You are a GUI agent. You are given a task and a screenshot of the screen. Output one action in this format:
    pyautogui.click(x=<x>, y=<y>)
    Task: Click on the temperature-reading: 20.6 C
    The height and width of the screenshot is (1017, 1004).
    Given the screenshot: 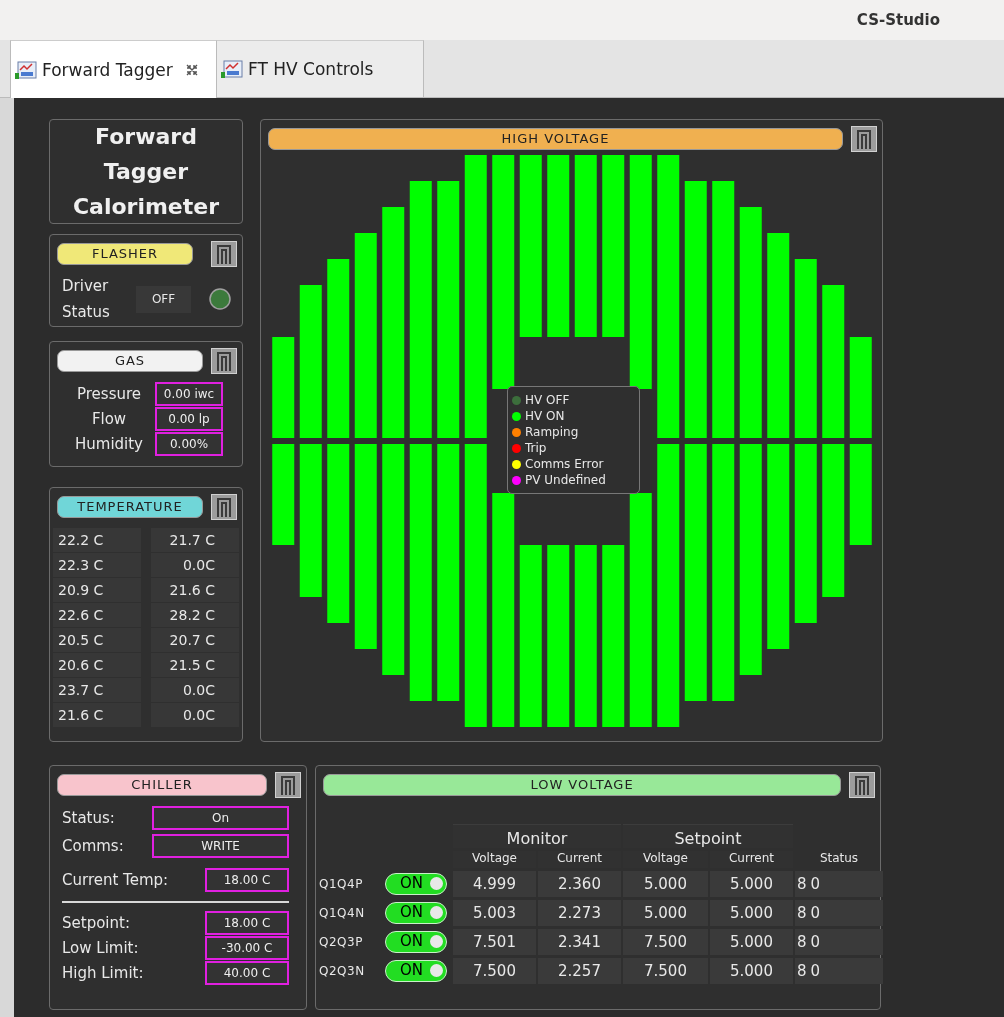 What is the action you would take?
    pyautogui.click(x=97, y=665)
    